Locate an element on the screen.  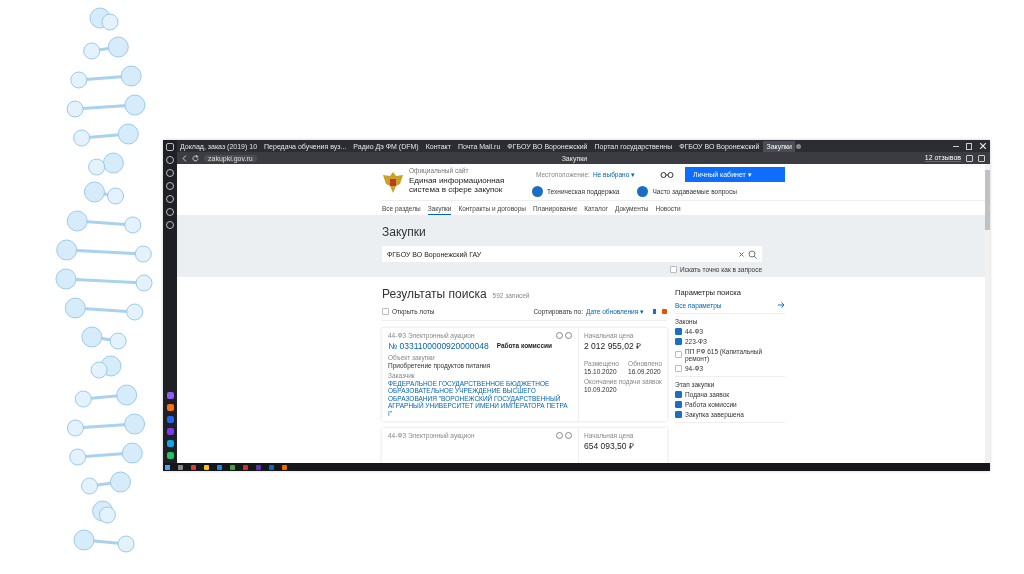
maximize-icon is located at coordinates (969, 146).